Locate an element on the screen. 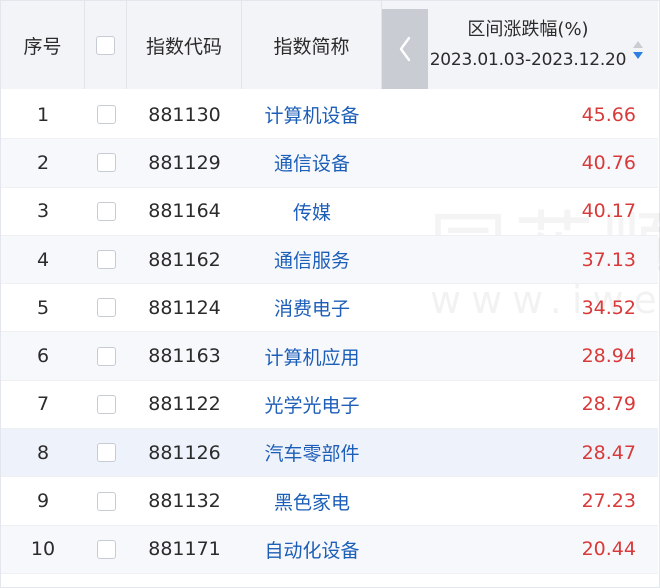 This screenshot has height=588, width=660. table-row: 1 881130 计算机设备 45.66 is located at coordinates (329, 115).